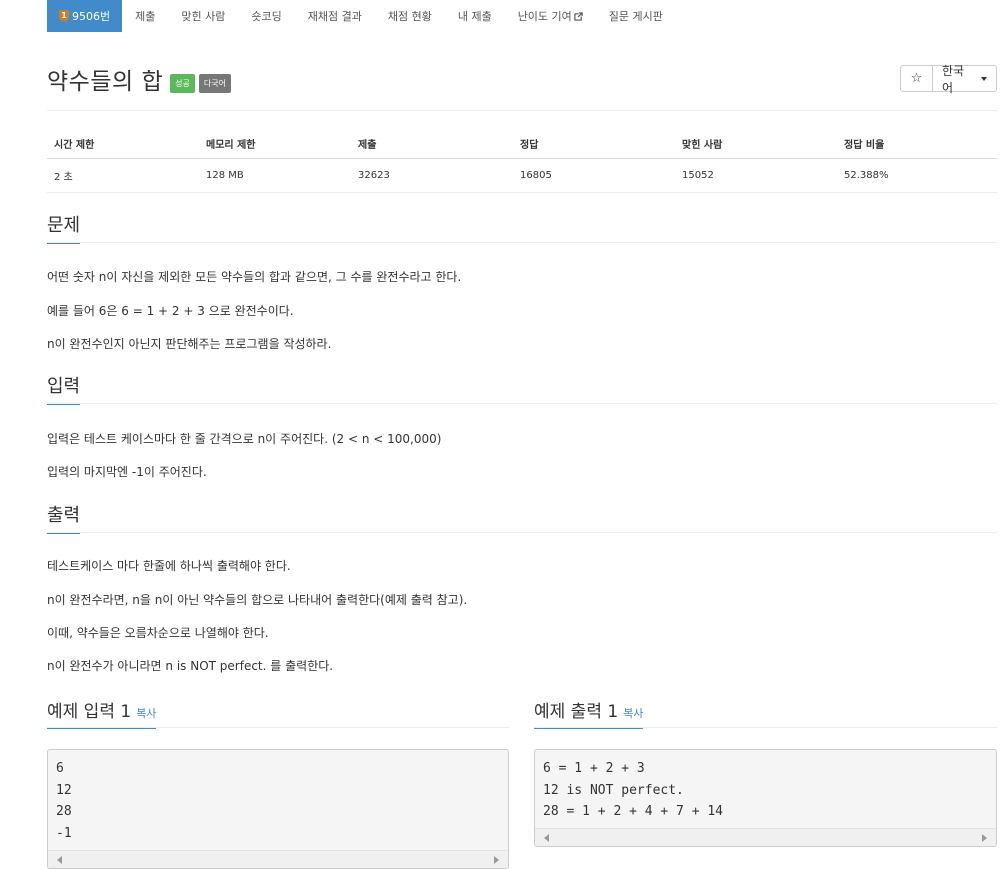  Describe the element at coordinates (64, 801) in the screenshot. I see `sample-input-content: 6 12 28 -1` at that location.